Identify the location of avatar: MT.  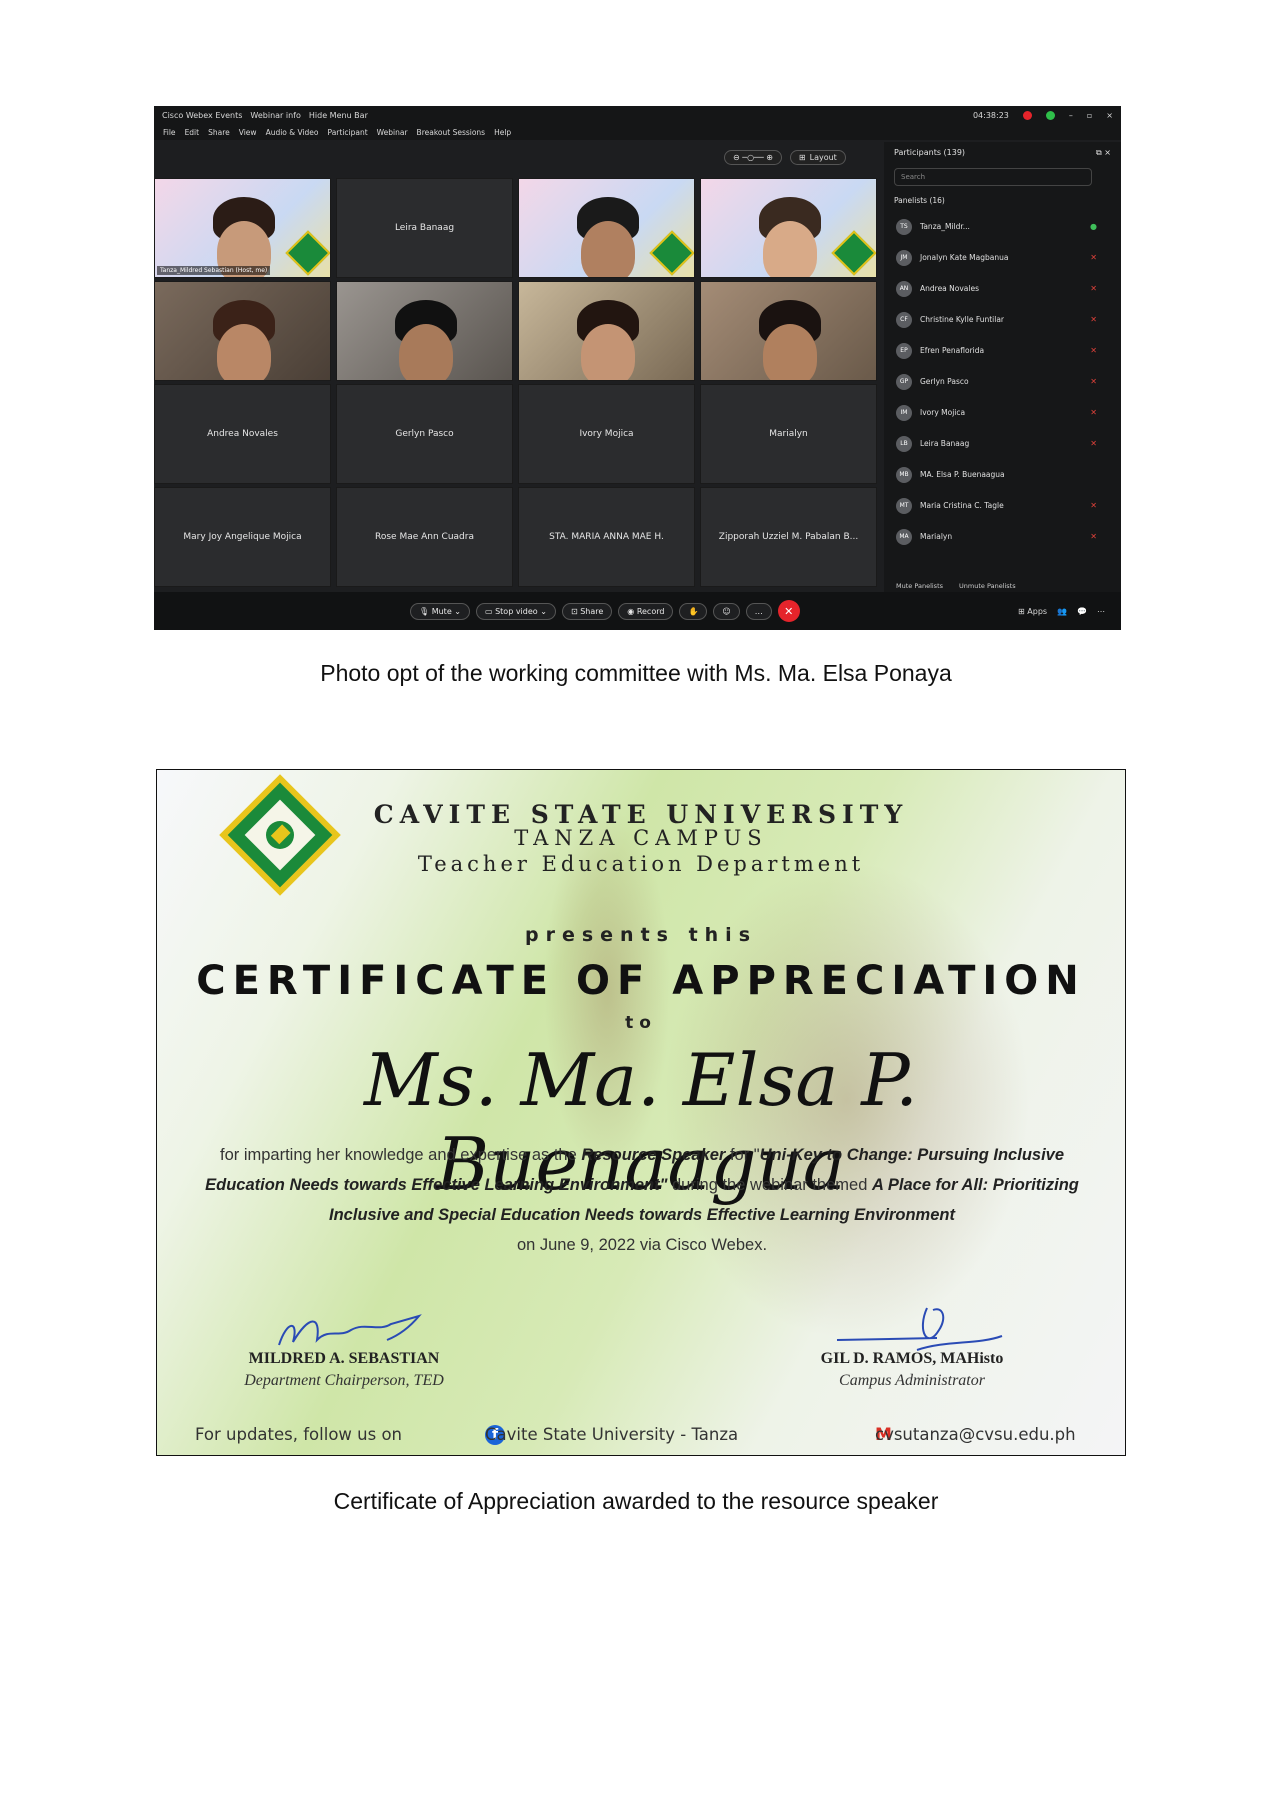
(904, 505).